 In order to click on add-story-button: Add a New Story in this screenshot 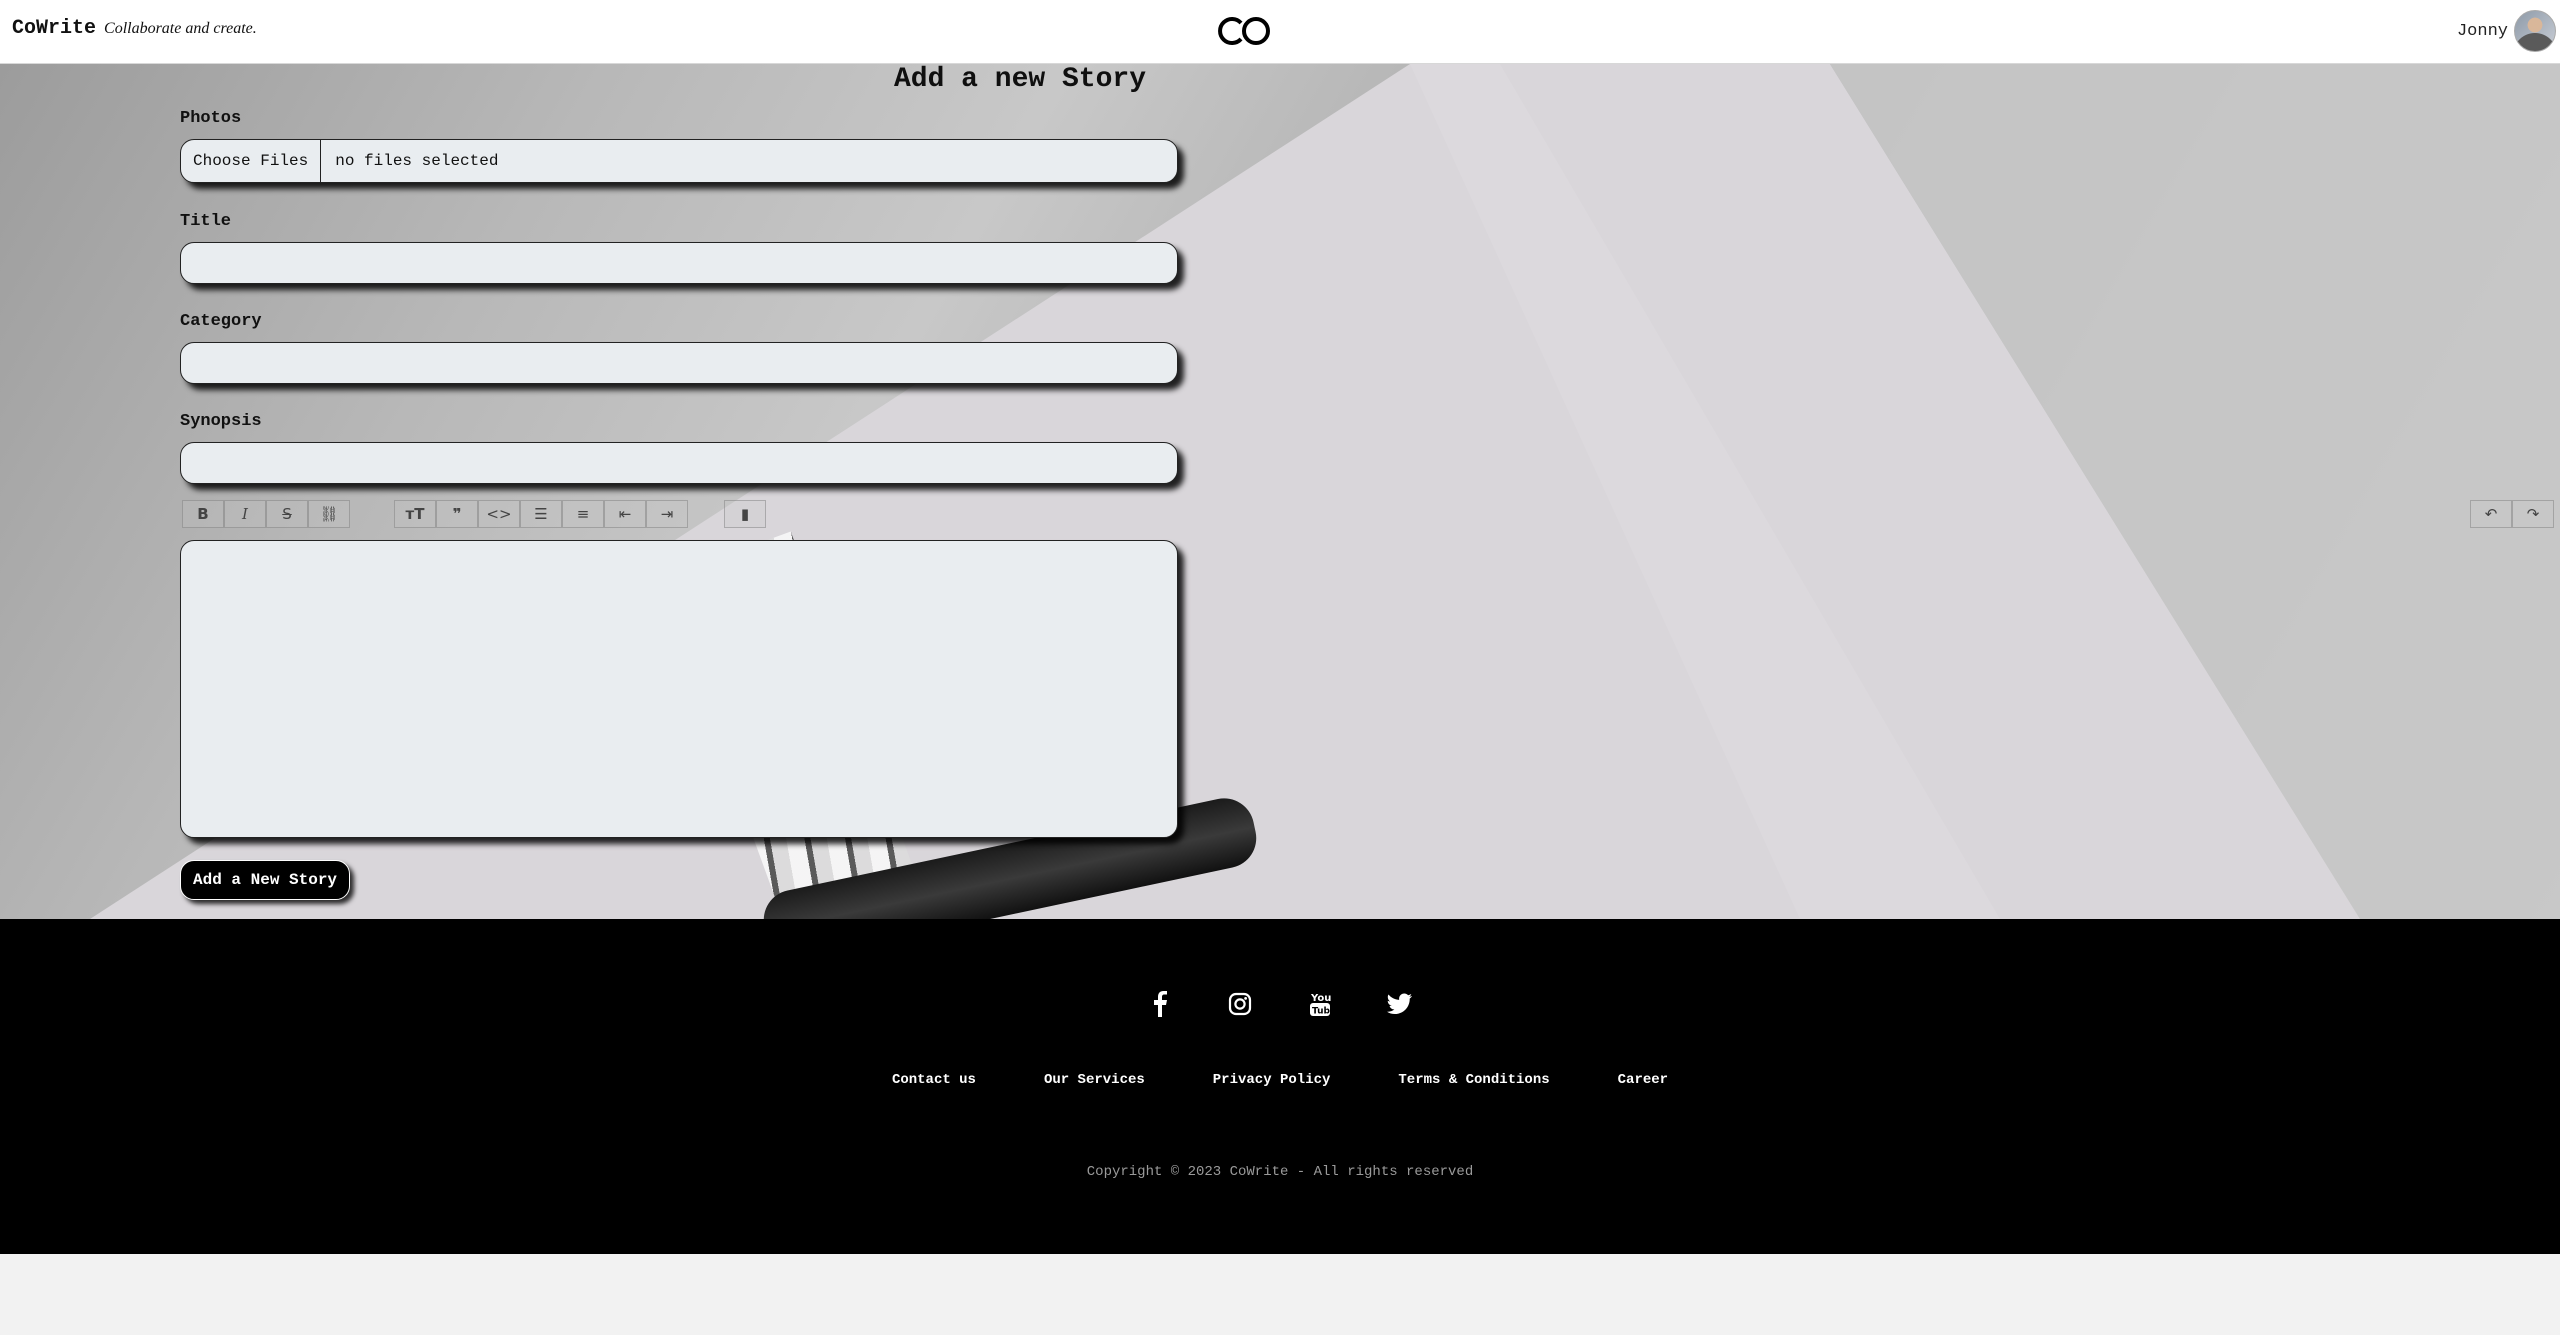, I will do `click(265, 880)`.